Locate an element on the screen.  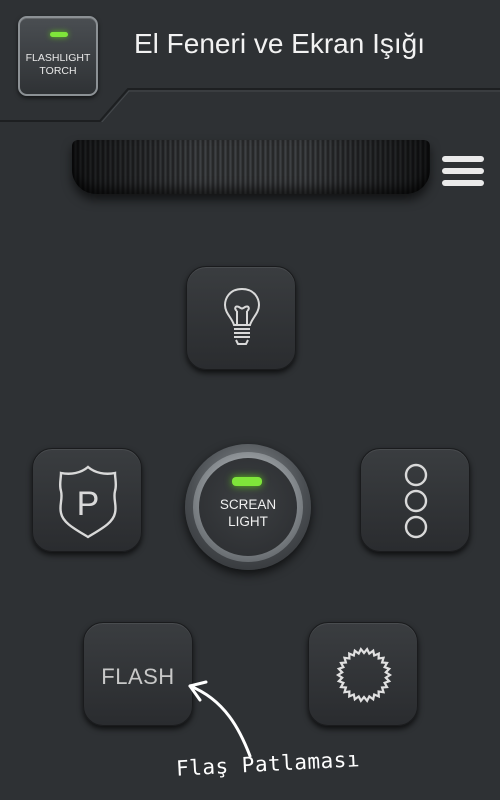
hamburger-menu-icon is located at coordinates (464, 172).